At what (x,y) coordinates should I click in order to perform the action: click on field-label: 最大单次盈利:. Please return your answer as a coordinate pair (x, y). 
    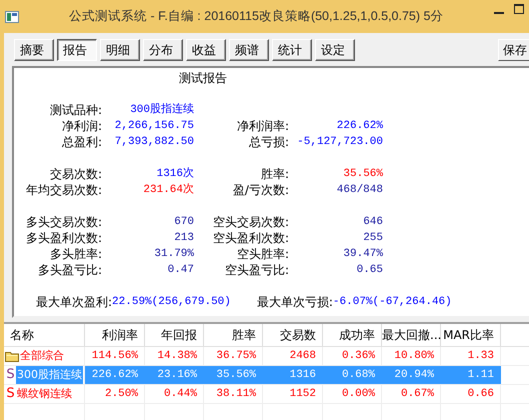
    Looking at the image, I should click on (74, 302).